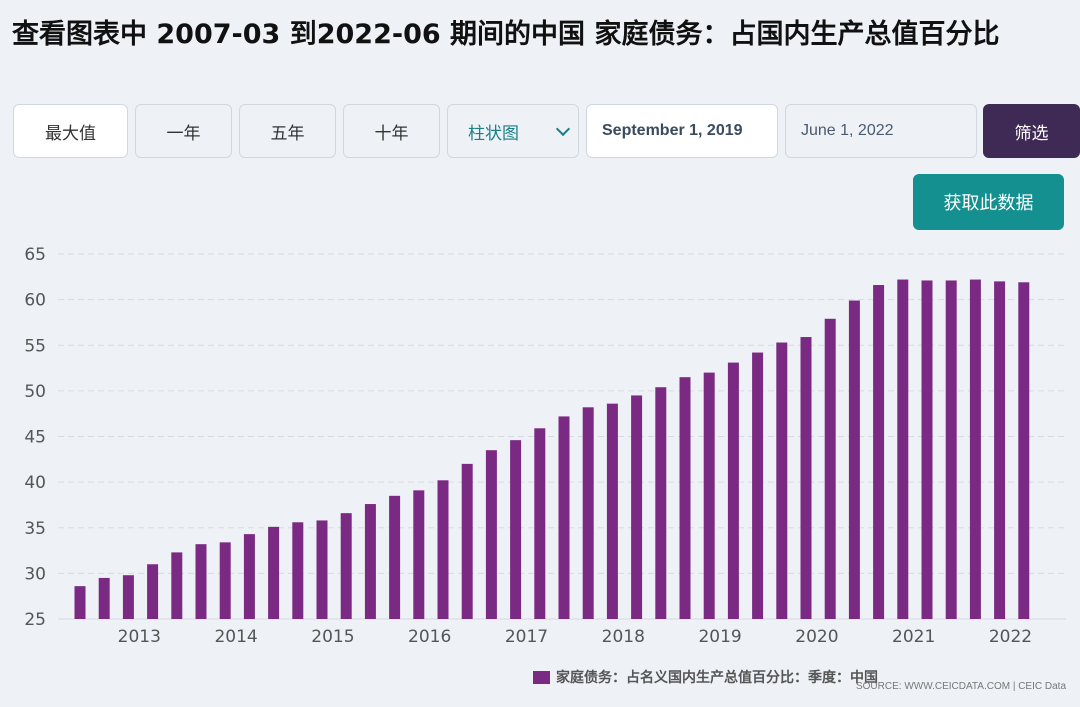 The height and width of the screenshot is (707, 1080). Describe the element at coordinates (913, 637) in the screenshot. I see `x-tick-label: 2021` at that location.